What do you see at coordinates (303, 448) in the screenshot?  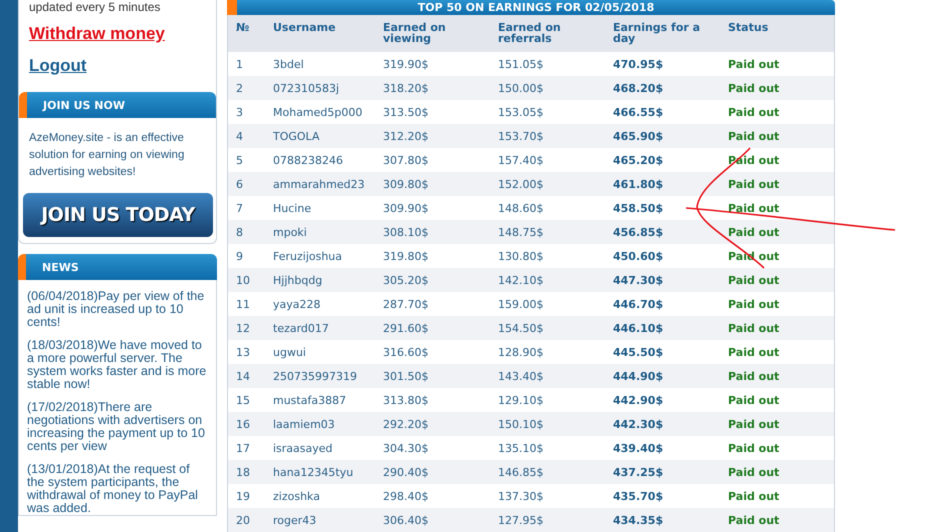 I see `table-cell-text: israasayed` at bounding box center [303, 448].